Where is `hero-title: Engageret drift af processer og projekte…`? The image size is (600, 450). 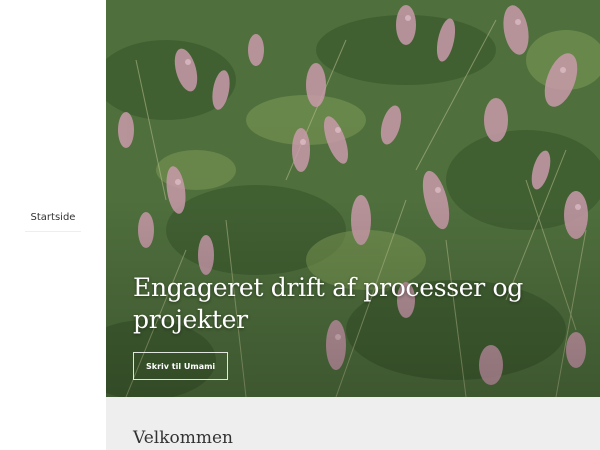 hero-title: Engageret drift af processer og projekte… is located at coordinates (328, 303).